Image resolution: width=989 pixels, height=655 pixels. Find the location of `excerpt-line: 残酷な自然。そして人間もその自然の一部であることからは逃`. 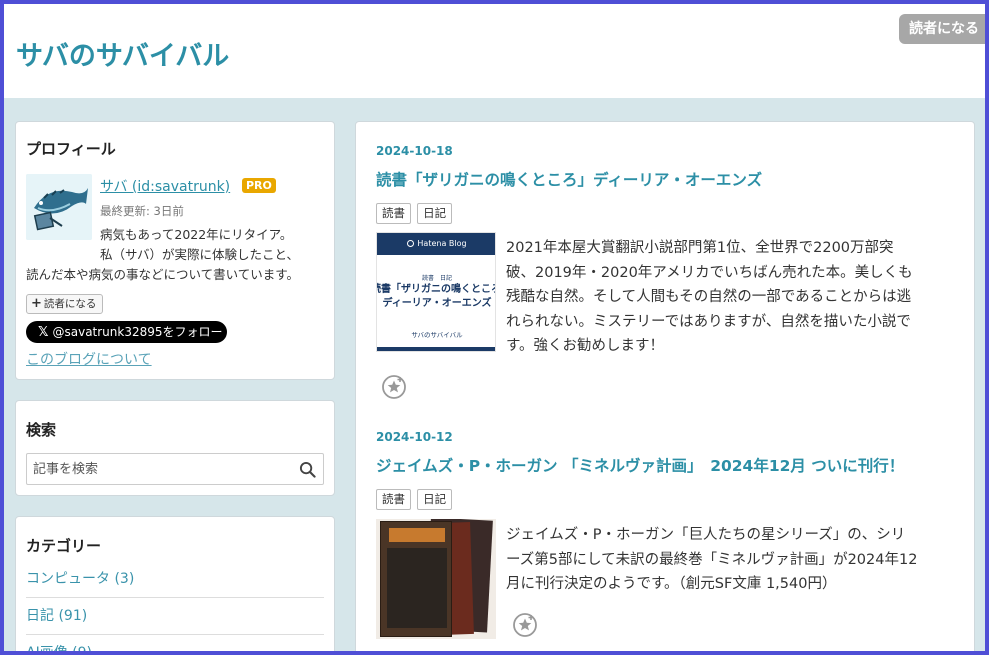

excerpt-line: 残酷な自然。そして人間もその自然の一部であることからは逃 is located at coordinates (709, 297).